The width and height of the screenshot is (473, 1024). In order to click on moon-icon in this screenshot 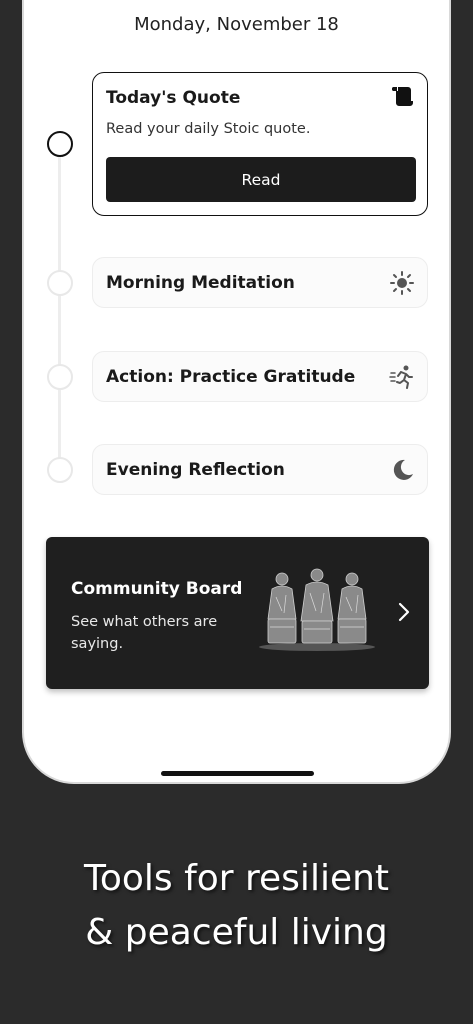, I will do `click(403, 469)`.